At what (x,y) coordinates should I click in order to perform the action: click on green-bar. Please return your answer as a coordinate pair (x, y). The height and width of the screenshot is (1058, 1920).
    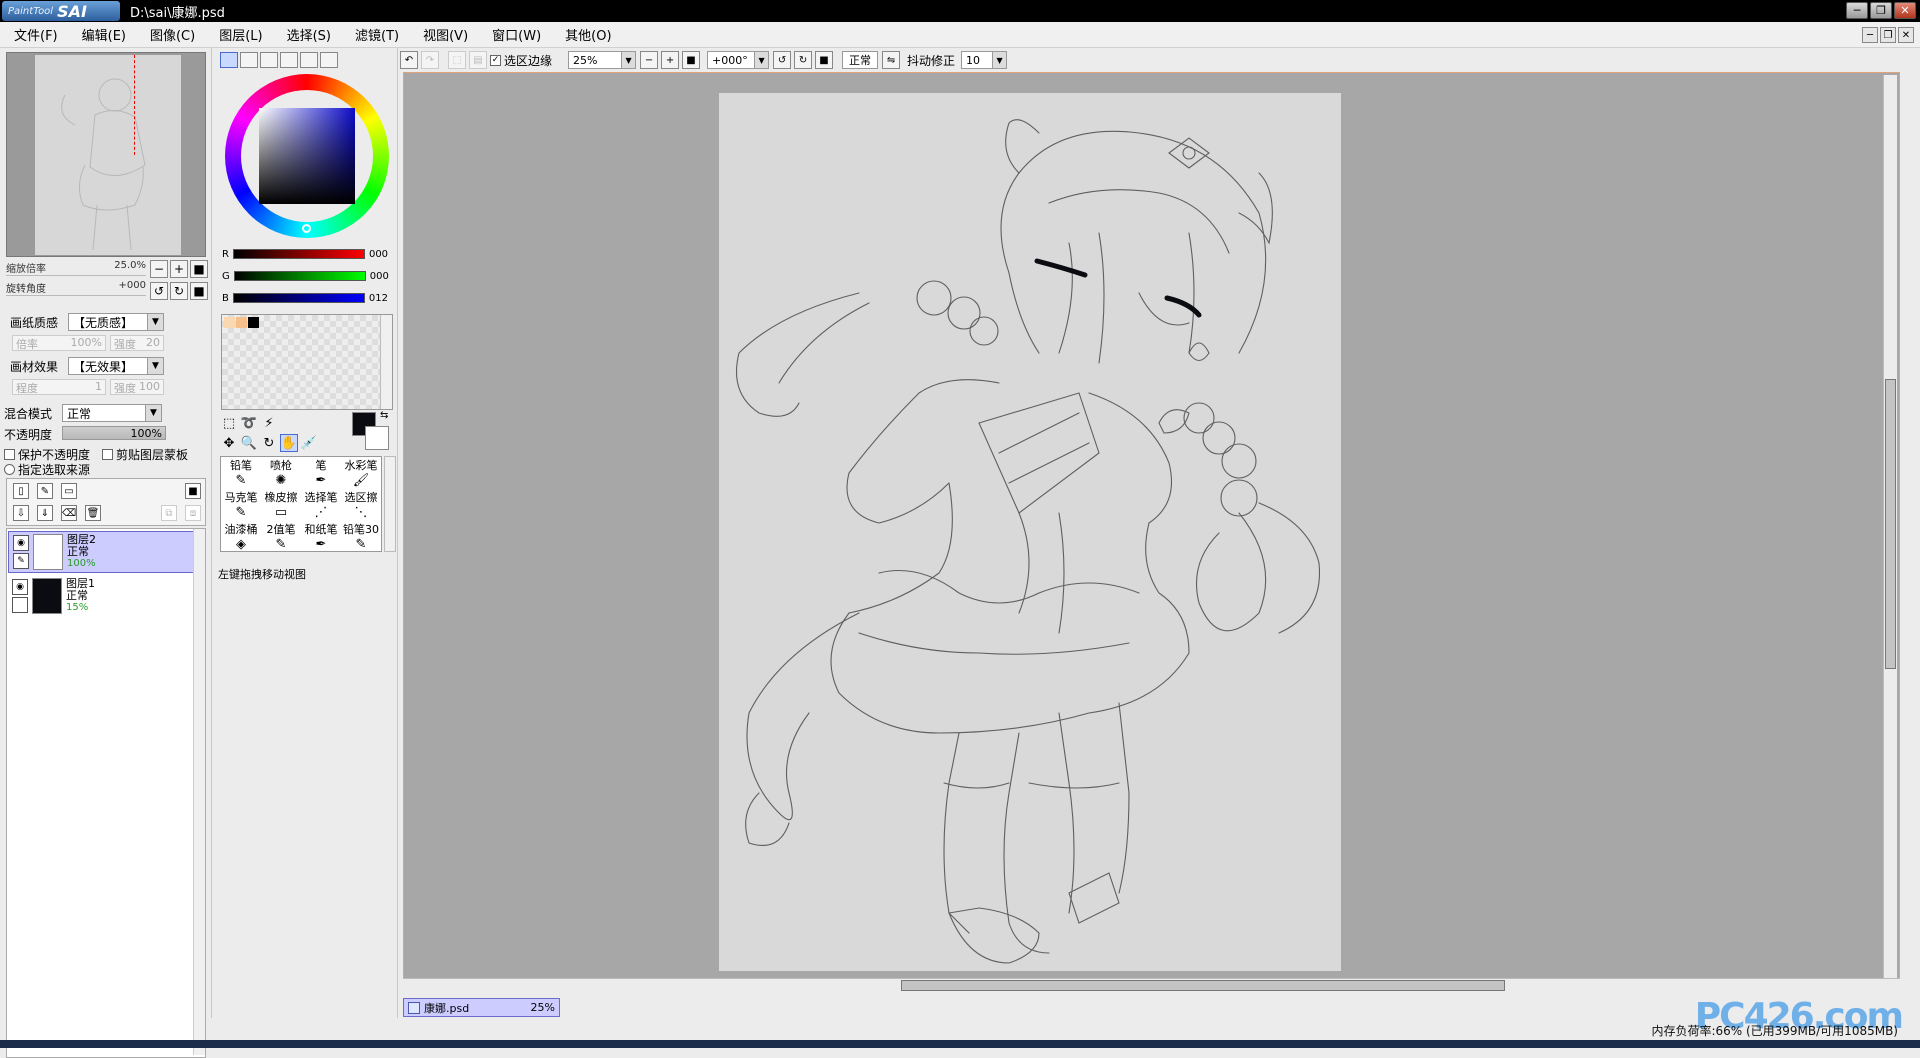
    Looking at the image, I should click on (299, 276).